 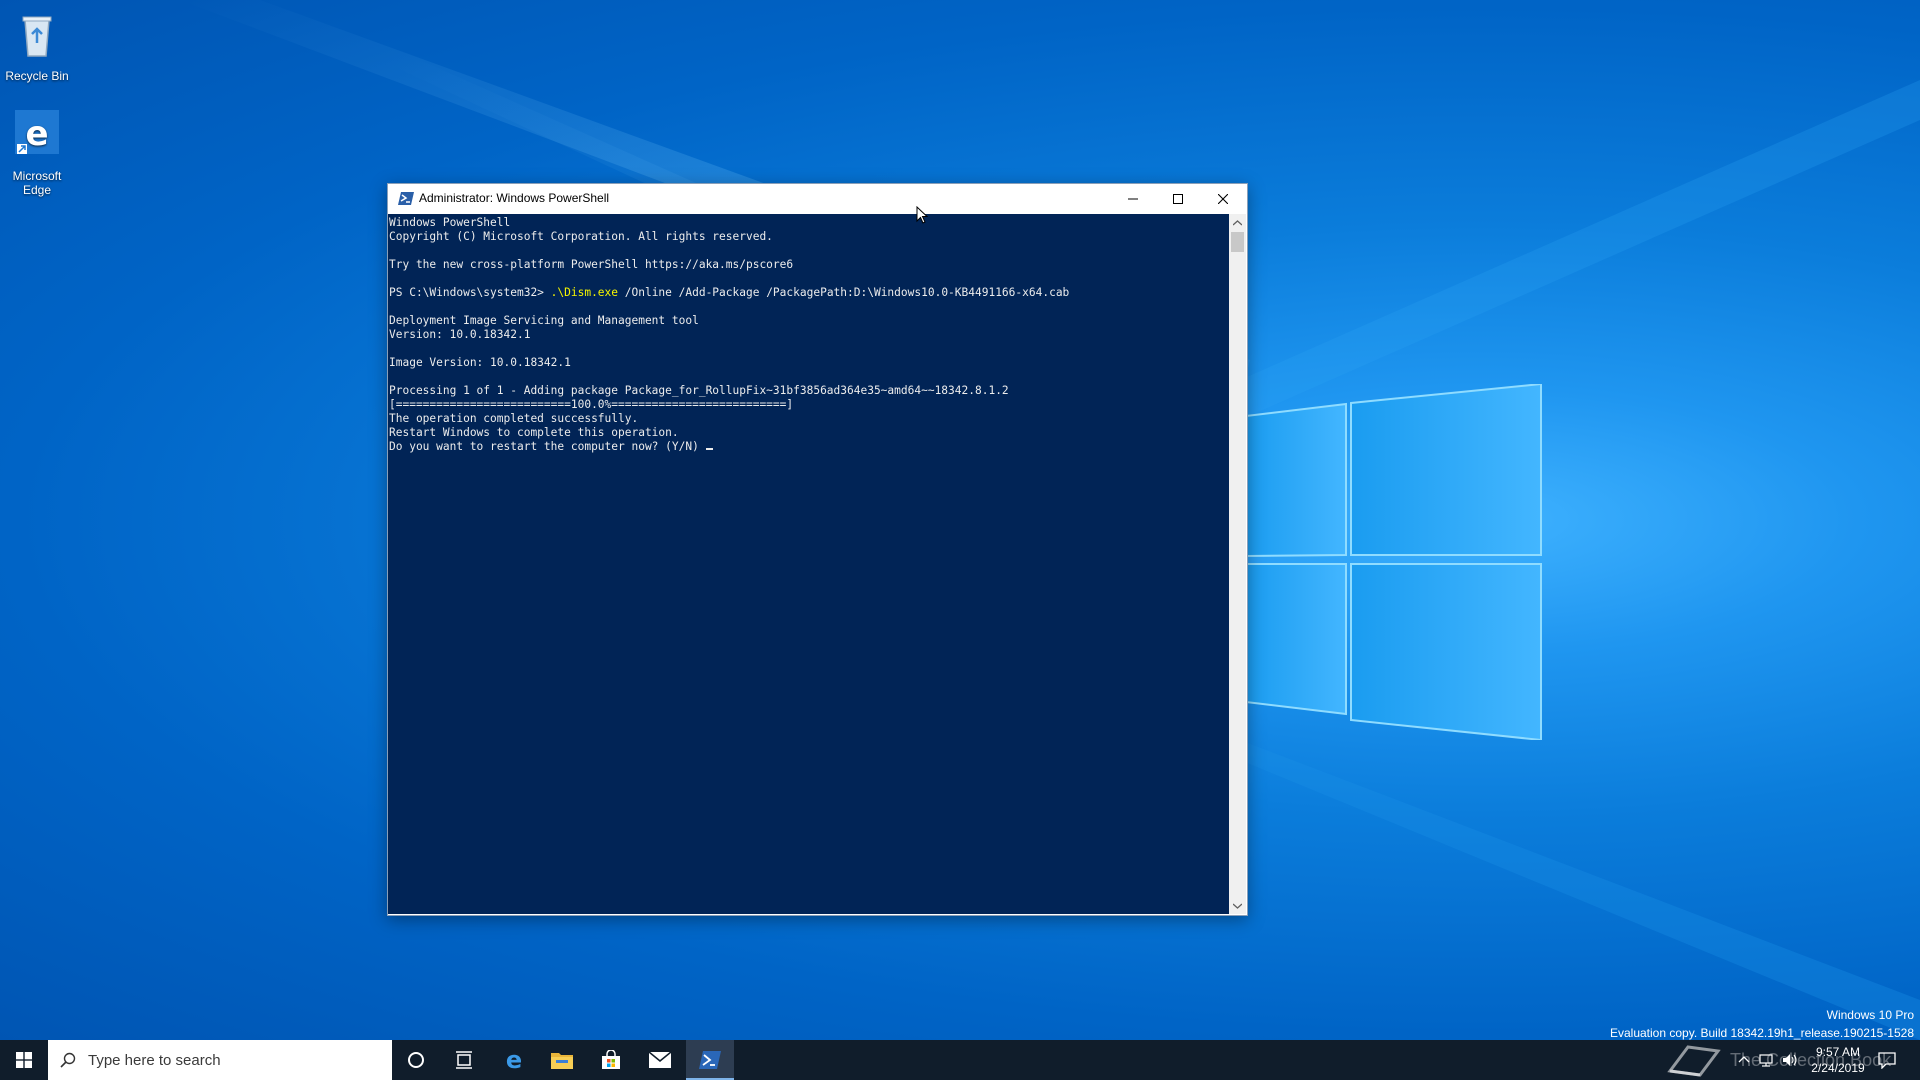 I want to click on maximize-icon, so click(x=1178, y=199).